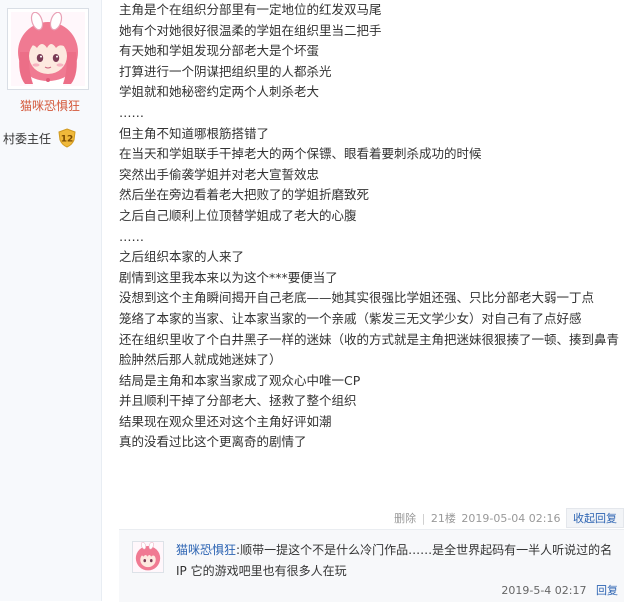 The height and width of the screenshot is (602, 629). I want to click on reply-avatar, so click(148, 557).